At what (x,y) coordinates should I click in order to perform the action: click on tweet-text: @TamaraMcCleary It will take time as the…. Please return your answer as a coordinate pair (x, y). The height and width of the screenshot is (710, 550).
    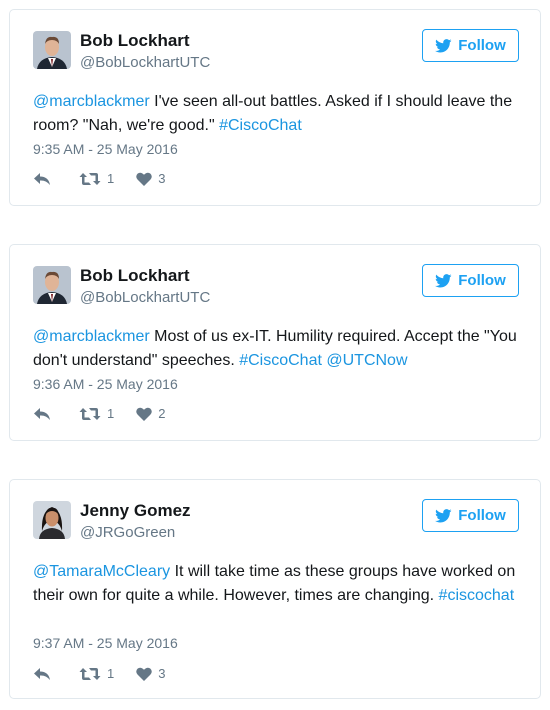
    Looking at the image, I should click on (278, 584).